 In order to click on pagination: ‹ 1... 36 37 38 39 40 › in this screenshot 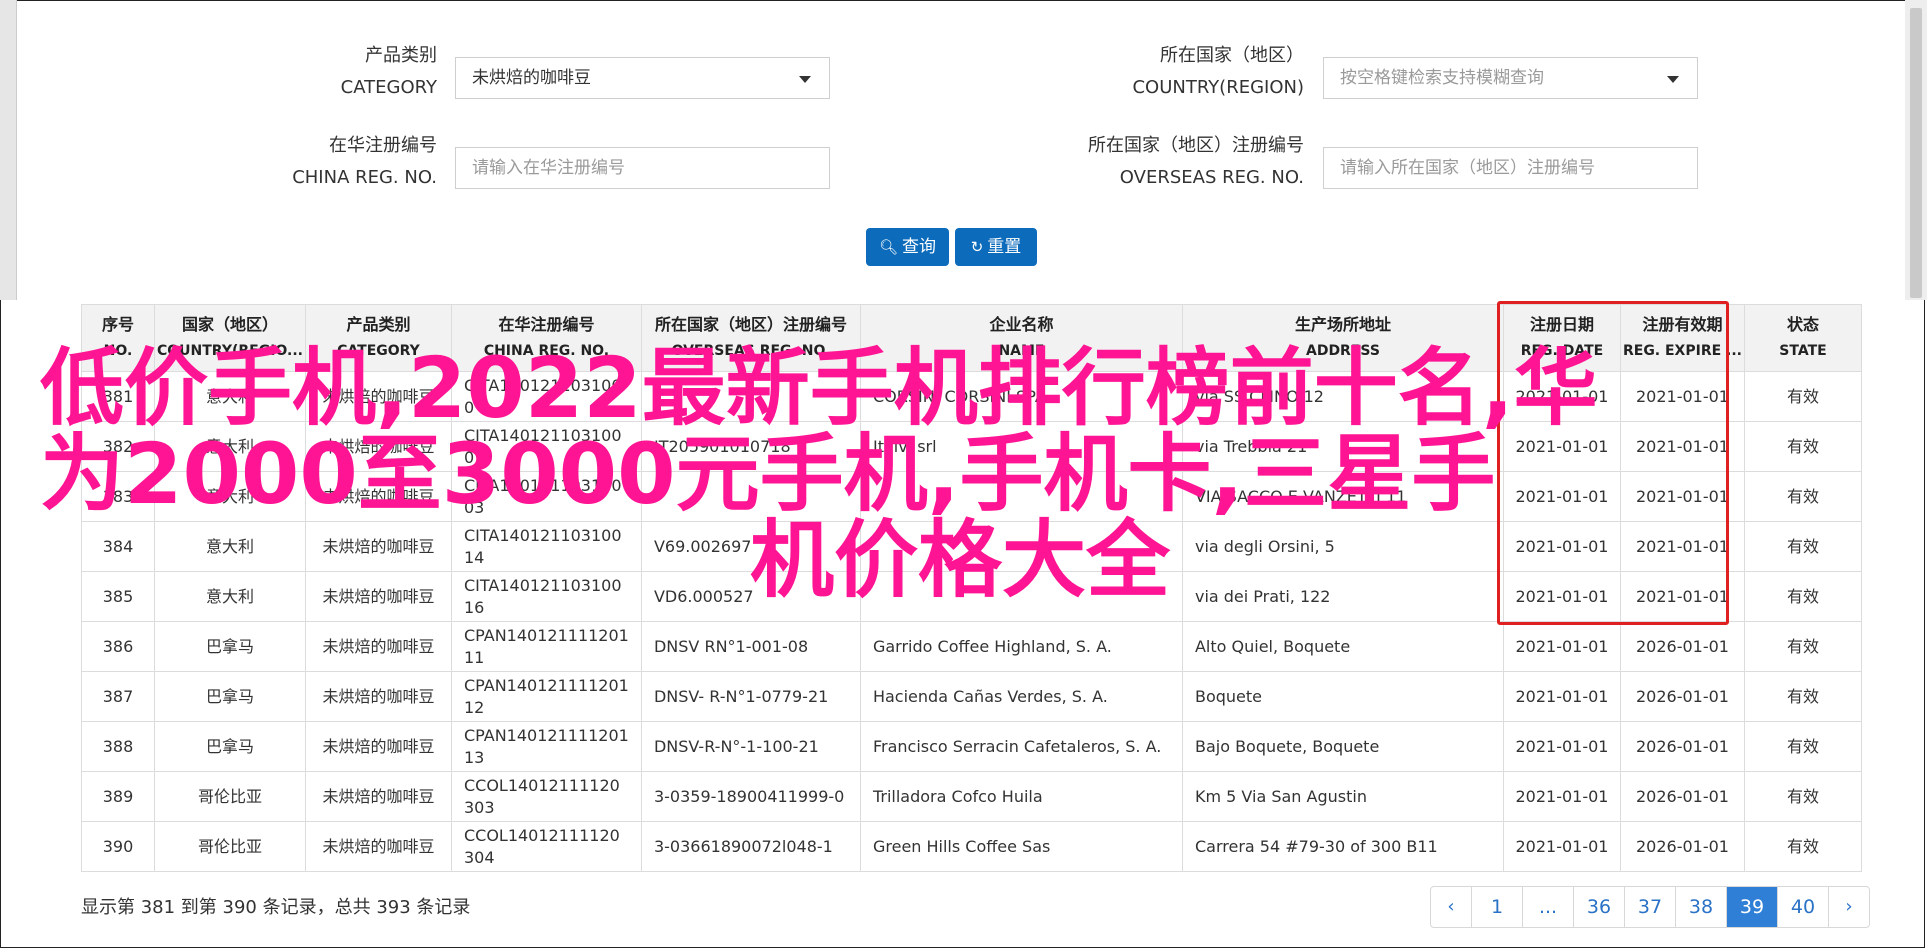, I will do `click(1650, 907)`.